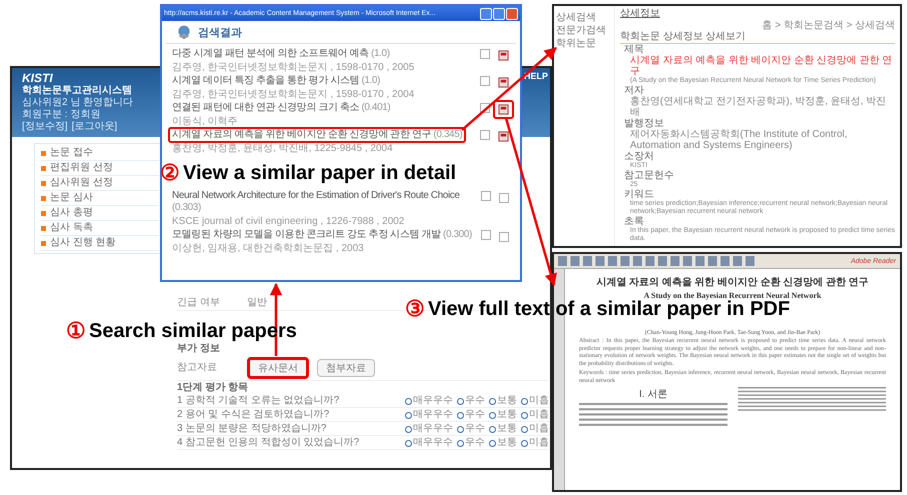 The height and width of the screenshot is (495, 907). Describe the element at coordinates (282, 148) in the screenshot. I see `result-meta: 홍찬영, 박정훈, 윤태성, 박진배, 1225-9845 , 2004` at that location.